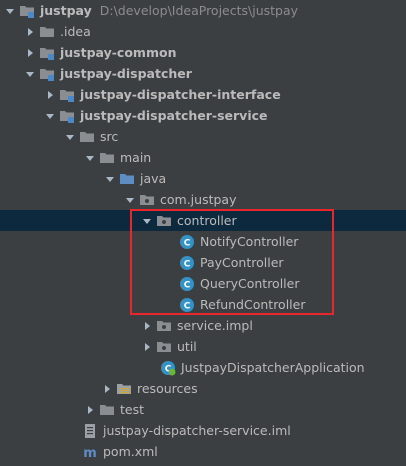 The width and height of the screenshot is (406, 466). I want to click on tree-item-label: justpay-dispatcher-service, so click(174, 115).